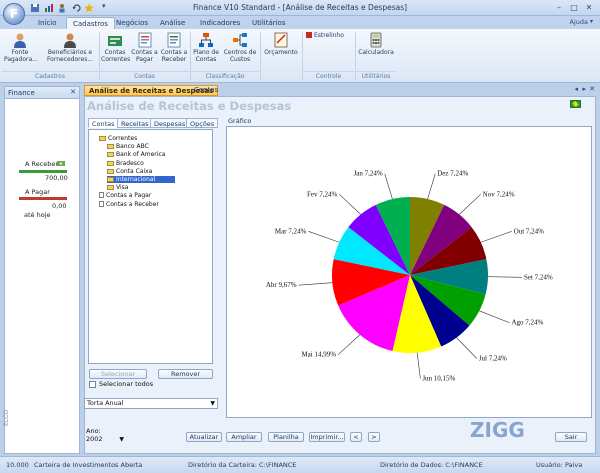 The height and width of the screenshot is (473, 600). I want to click on qat-dropdown-icon: ▾, so click(104, 6).